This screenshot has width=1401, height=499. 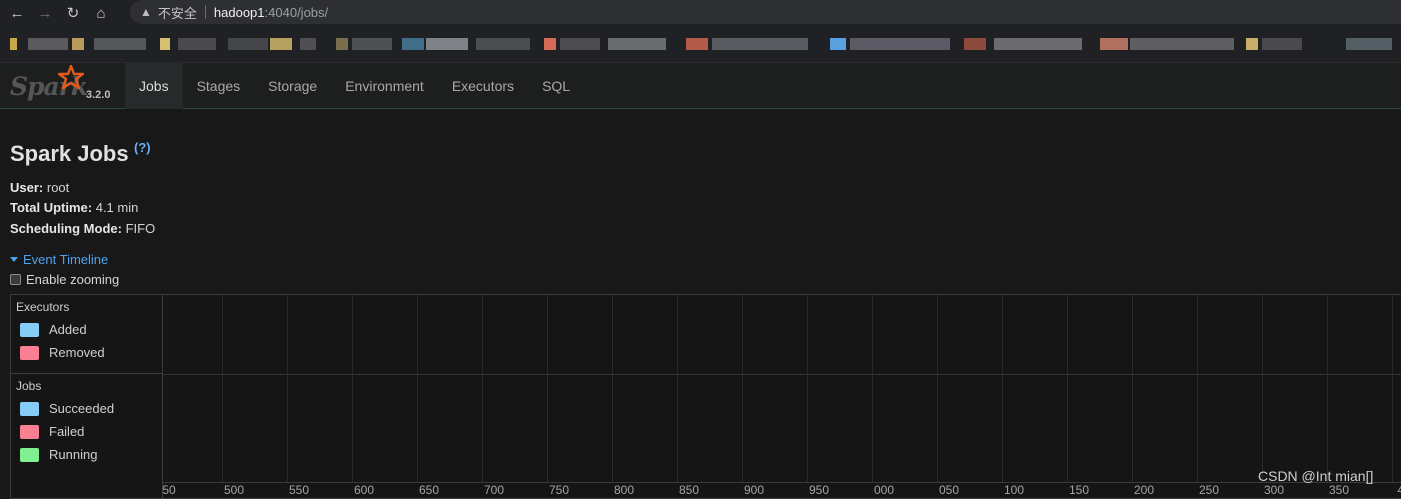 I want to click on event-timeline-toggle: Event Timeline, so click(x=59, y=259).